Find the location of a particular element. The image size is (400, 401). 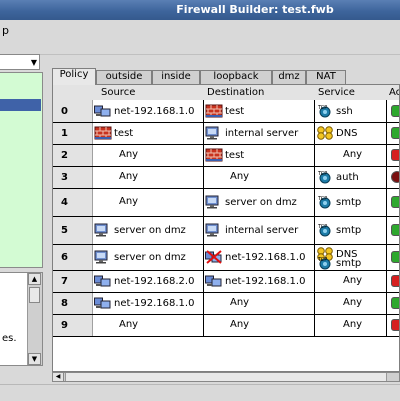

service-cell: TCP auth is located at coordinates (351, 177).